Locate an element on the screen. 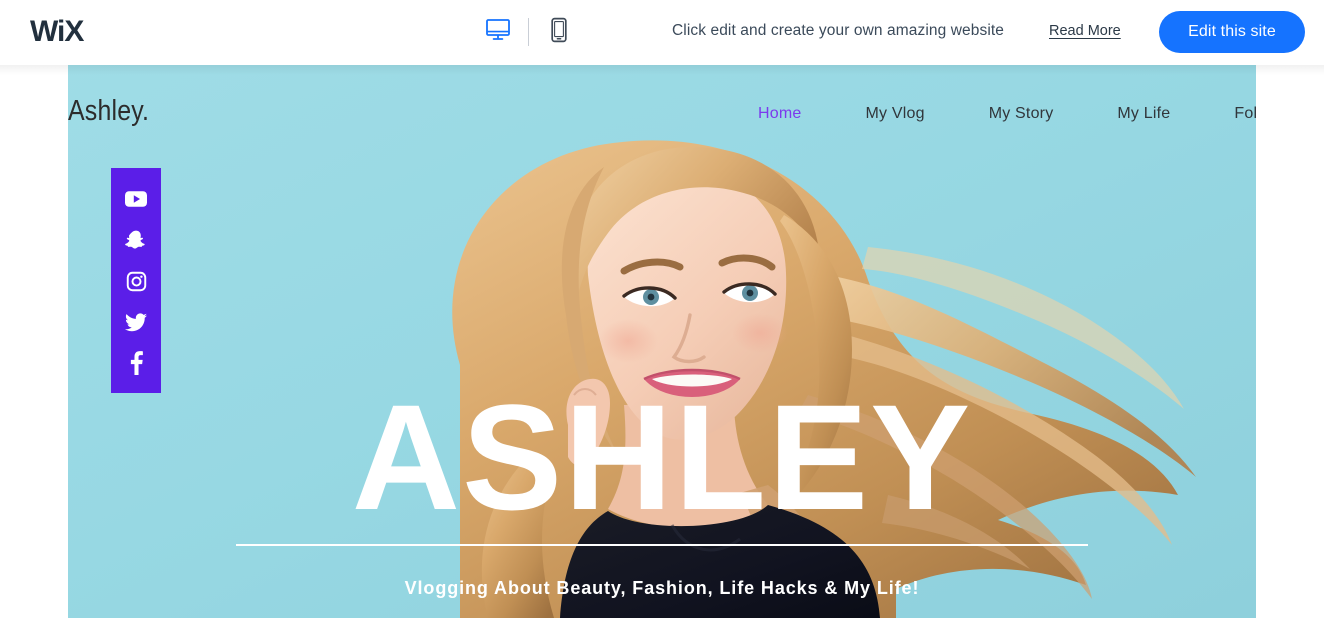 The width and height of the screenshot is (1324, 618). read-more-link: Read More is located at coordinates (1085, 31).